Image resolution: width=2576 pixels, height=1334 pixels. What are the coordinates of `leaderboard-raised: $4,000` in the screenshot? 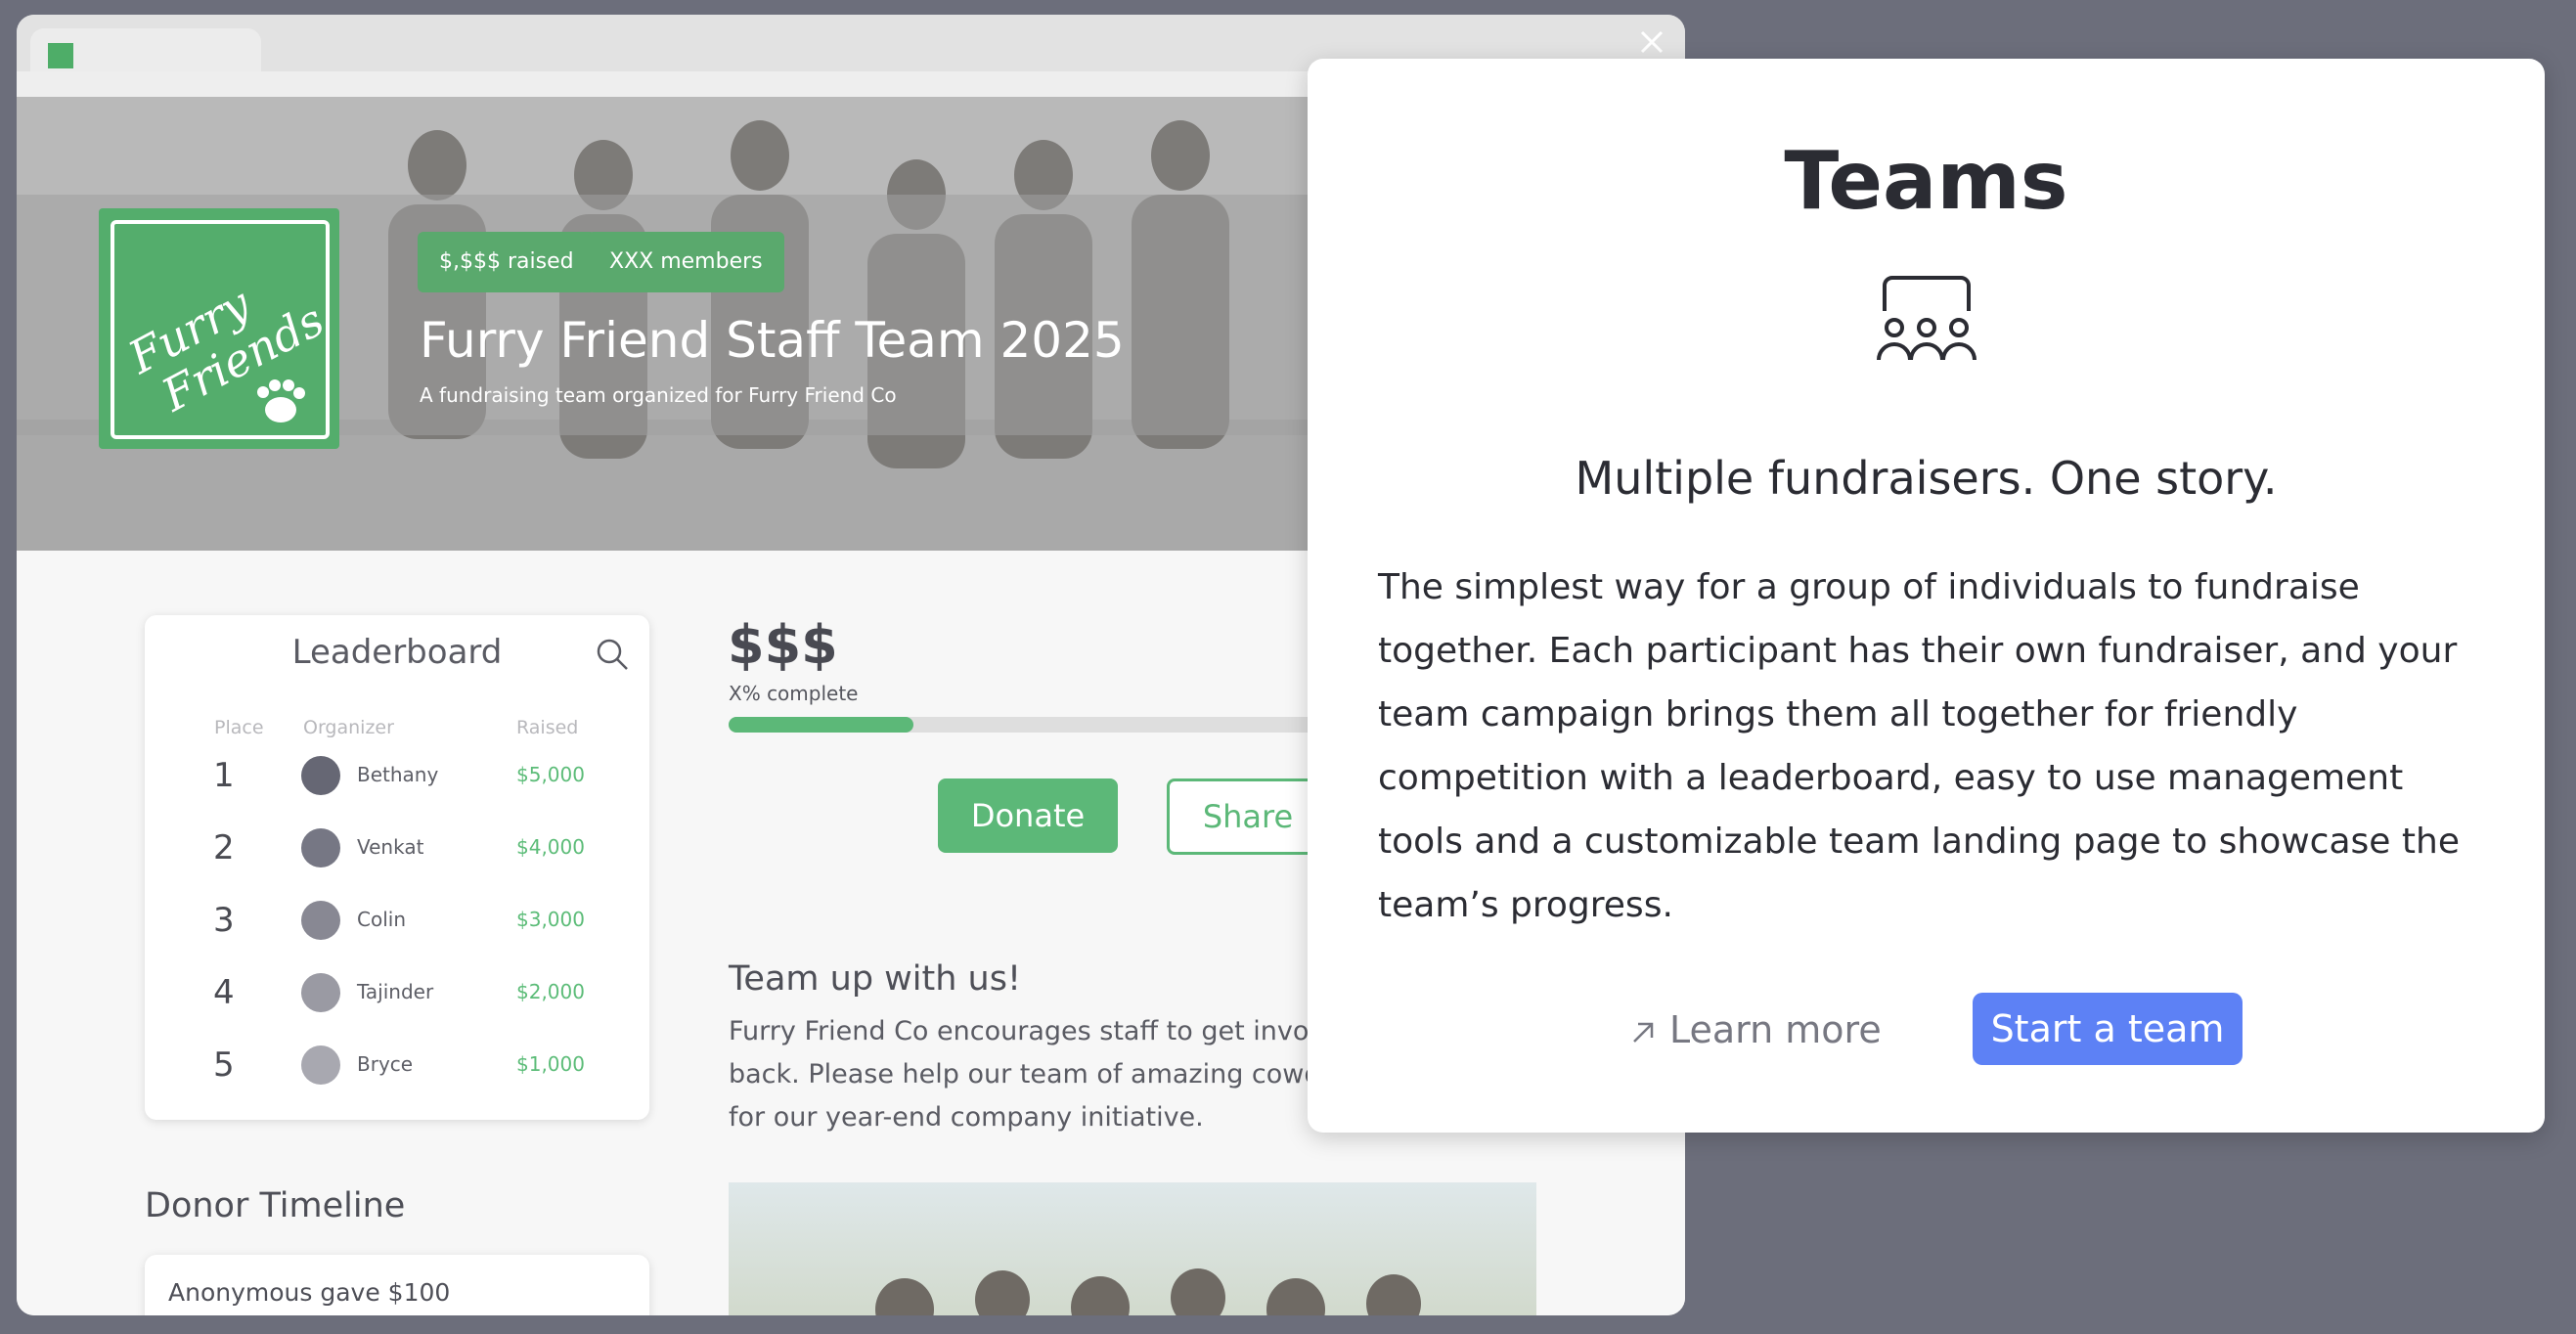 It's located at (550, 847).